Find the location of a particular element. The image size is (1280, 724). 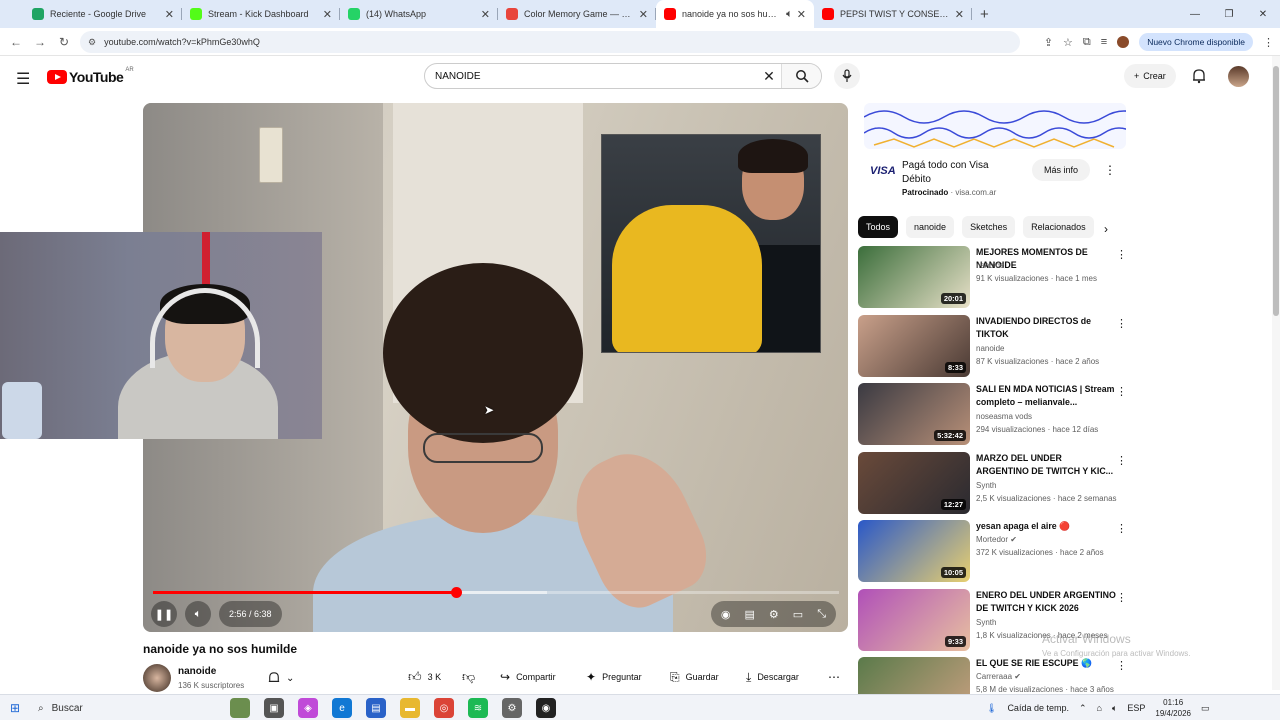

share-button: ↪ Compartir is located at coordinates (528, 677).